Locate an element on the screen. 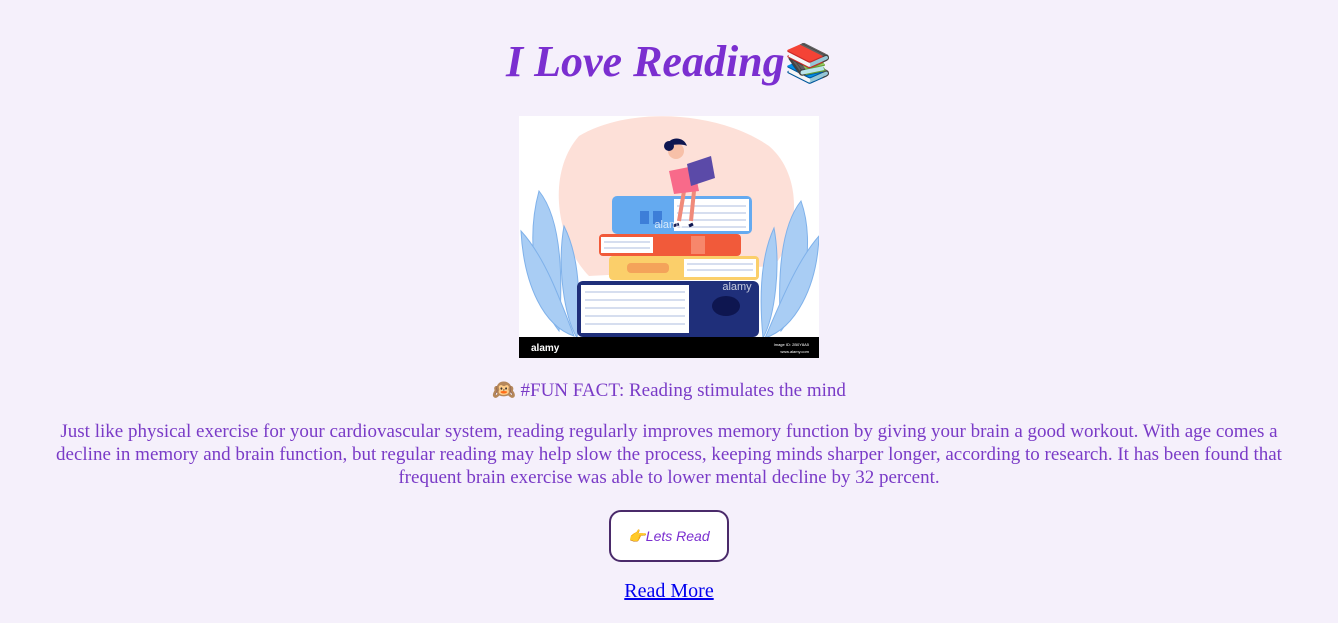 The image size is (1338, 623). pointing-hand-icon: 👉 is located at coordinates (637, 536).